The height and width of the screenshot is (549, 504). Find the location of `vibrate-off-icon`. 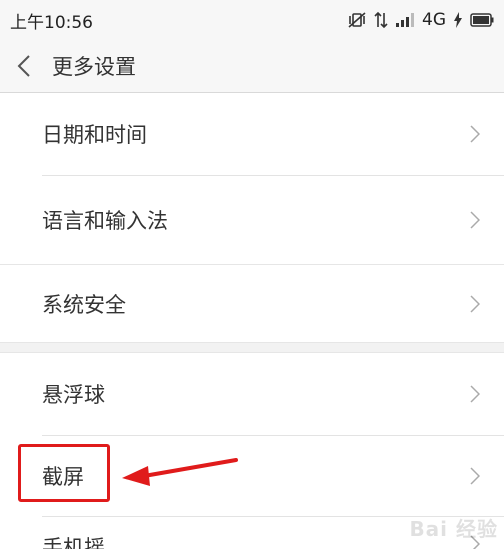

vibrate-off-icon is located at coordinates (357, 20).